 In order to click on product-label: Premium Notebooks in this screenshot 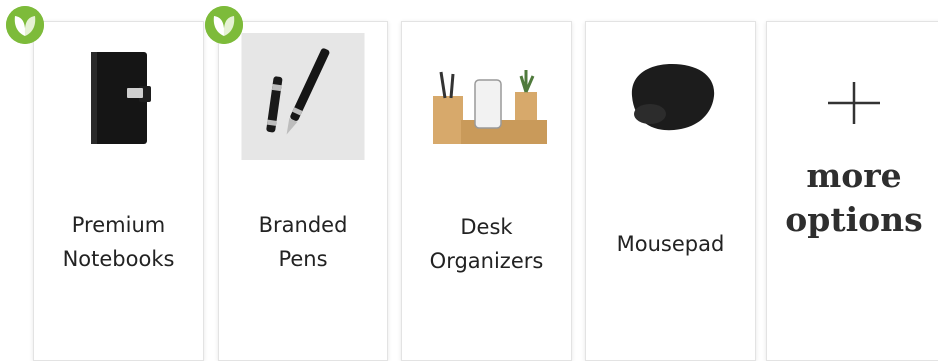, I will do `click(118, 242)`.